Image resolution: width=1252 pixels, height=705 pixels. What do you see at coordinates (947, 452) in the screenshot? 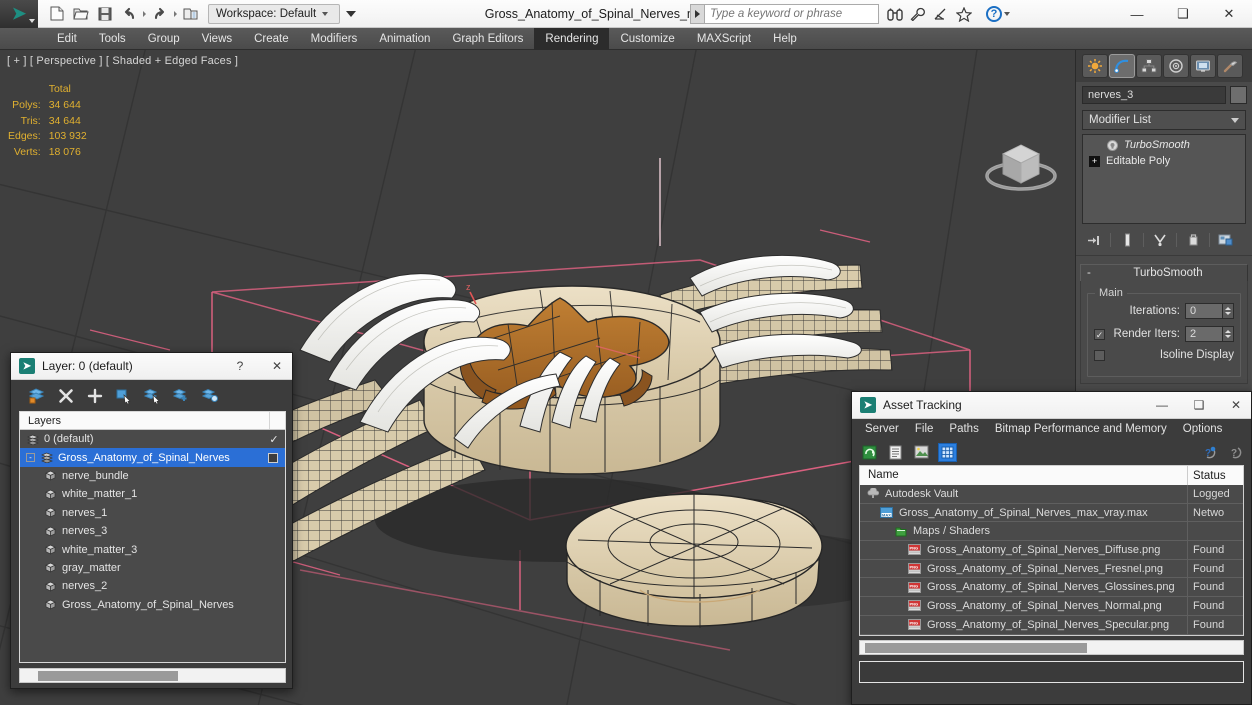
I see `grid-view-icon` at bounding box center [947, 452].